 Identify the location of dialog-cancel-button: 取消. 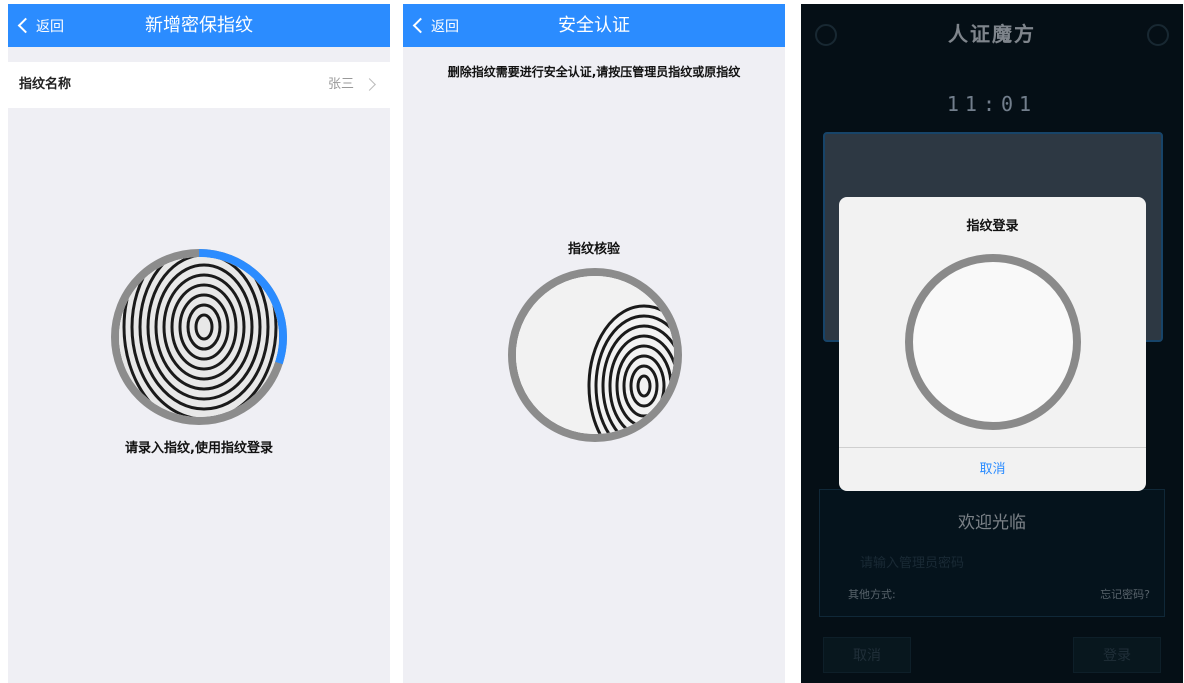
(992, 469).